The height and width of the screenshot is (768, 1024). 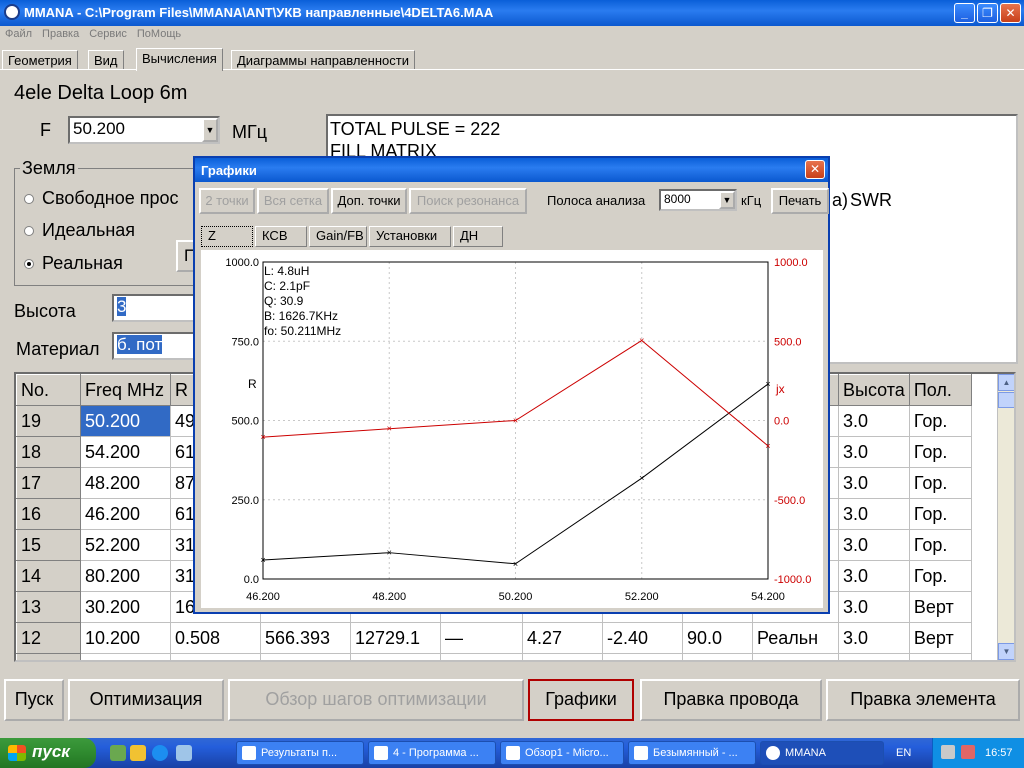 What do you see at coordinates (376, 700) in the screenshot?
I see `review-steps-button: Обзор шагов оптимизации` at bounding box center [376, 700].